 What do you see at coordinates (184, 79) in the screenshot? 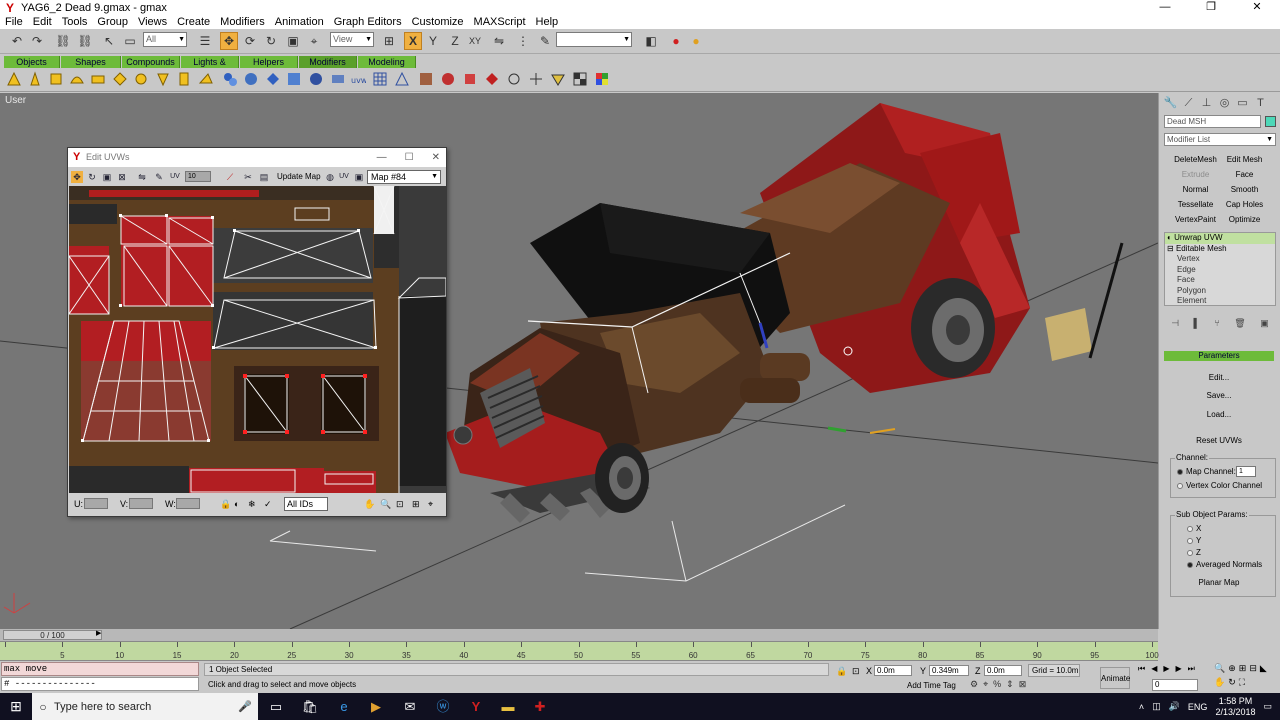
I see `lattice-modifier-icon` at bounding box center [184, 79].